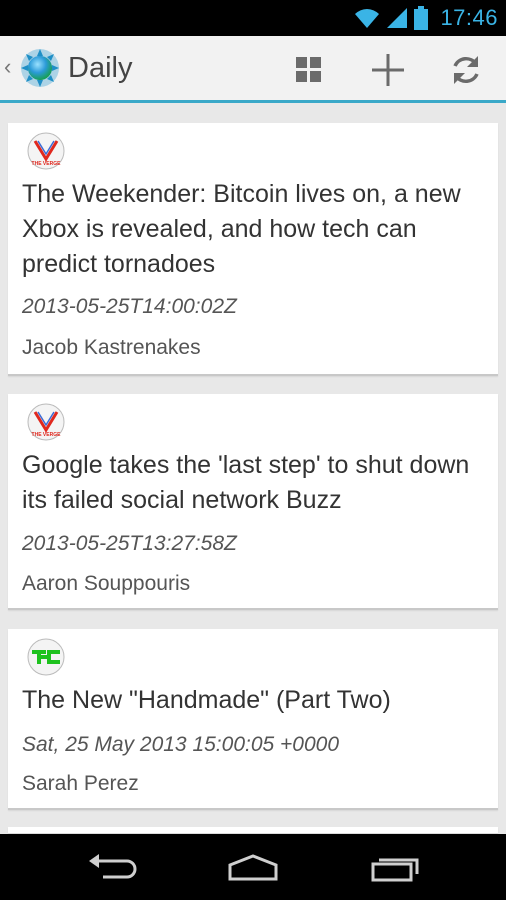  Describe the element at coordinates (129, 306) in the screenshot. I see `article-date: 2013-05-25T14:00:02Z` at that location.